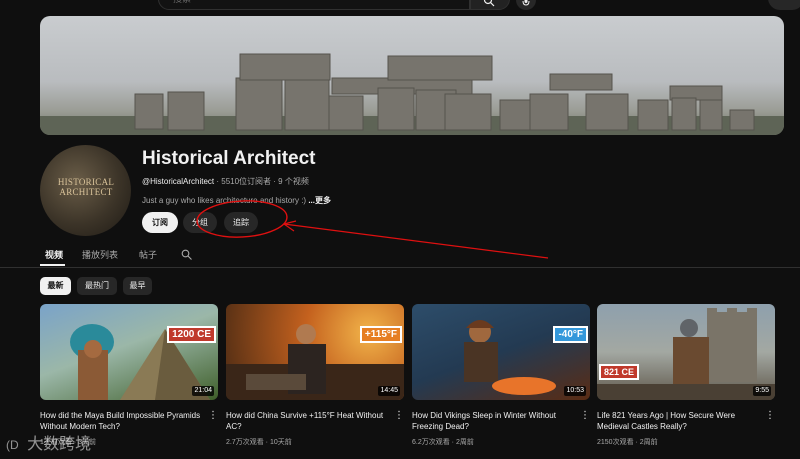  I want to click on voice-search-button, so click(526, 5).